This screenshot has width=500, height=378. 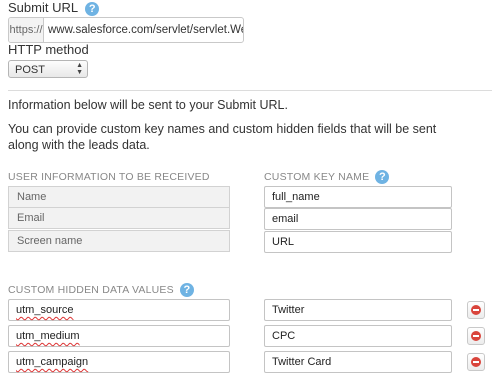 I want to click on custom-key-input-url: URL, so click(x=358, y=242).